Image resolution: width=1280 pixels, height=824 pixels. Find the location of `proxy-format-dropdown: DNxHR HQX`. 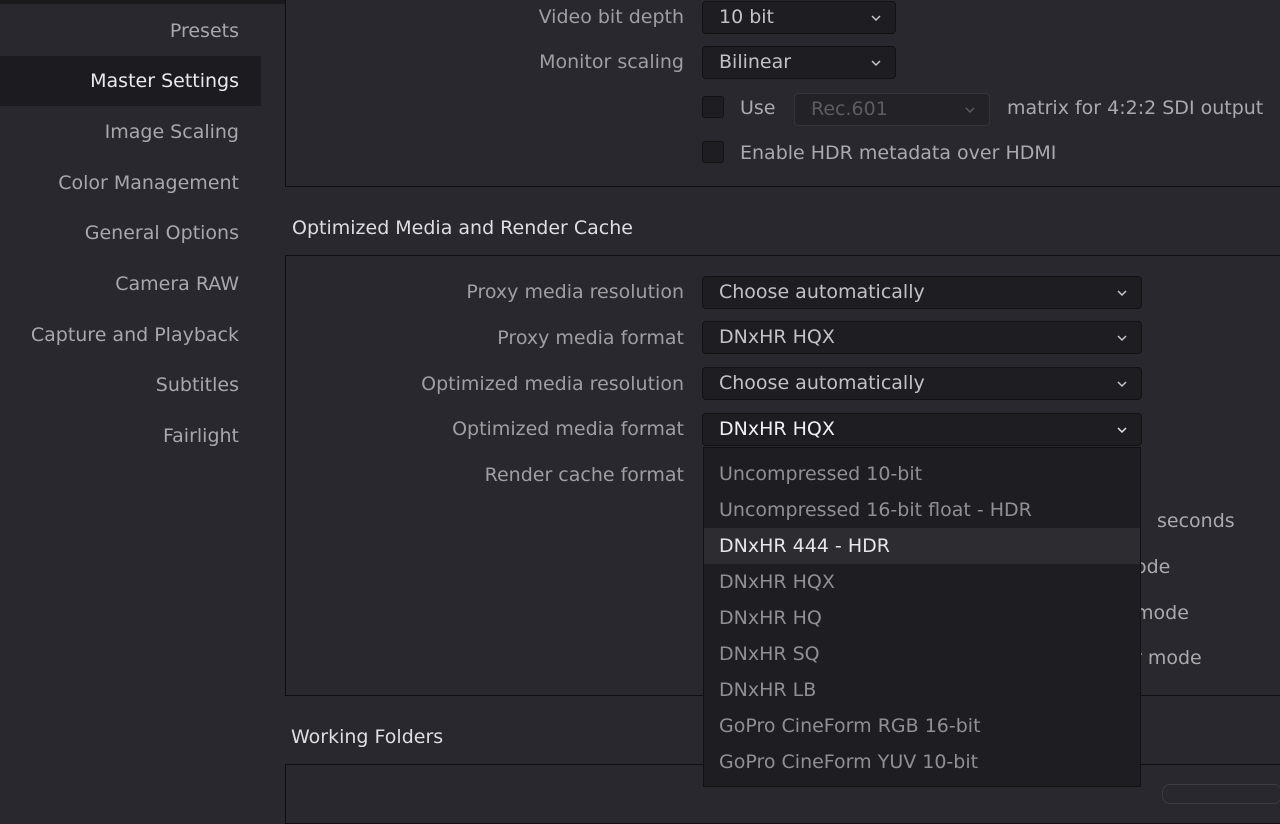

proxy-format-dropdown: DNxHR HQX is located at coordinates (922, 337).